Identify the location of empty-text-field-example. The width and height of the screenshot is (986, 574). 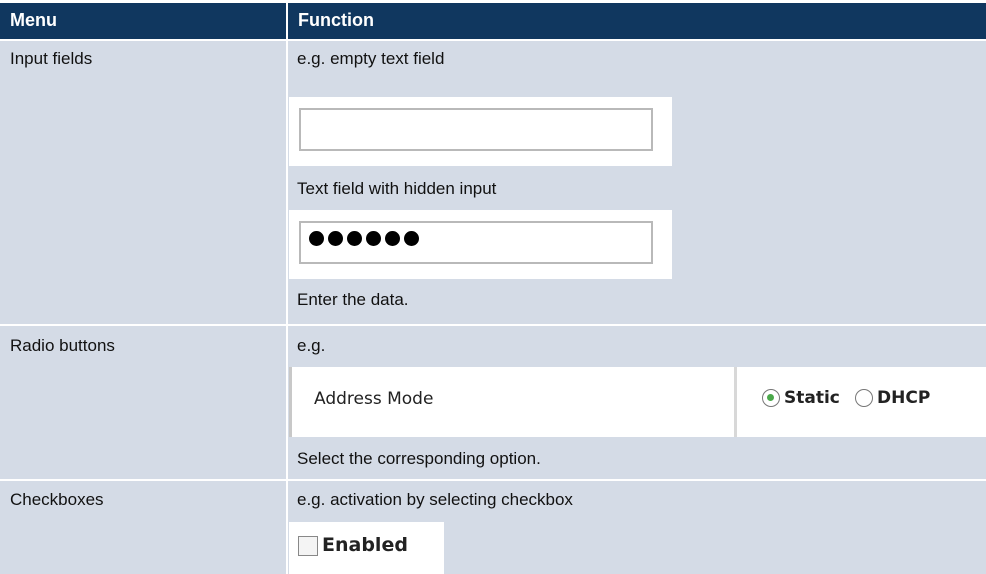
(480, 131).